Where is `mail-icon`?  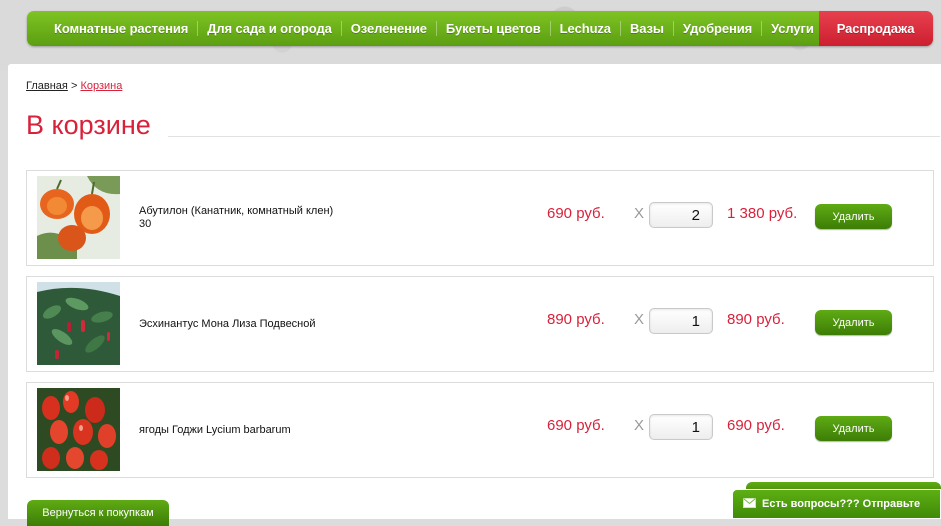 mail-icon is located at coordinates (749, 504).